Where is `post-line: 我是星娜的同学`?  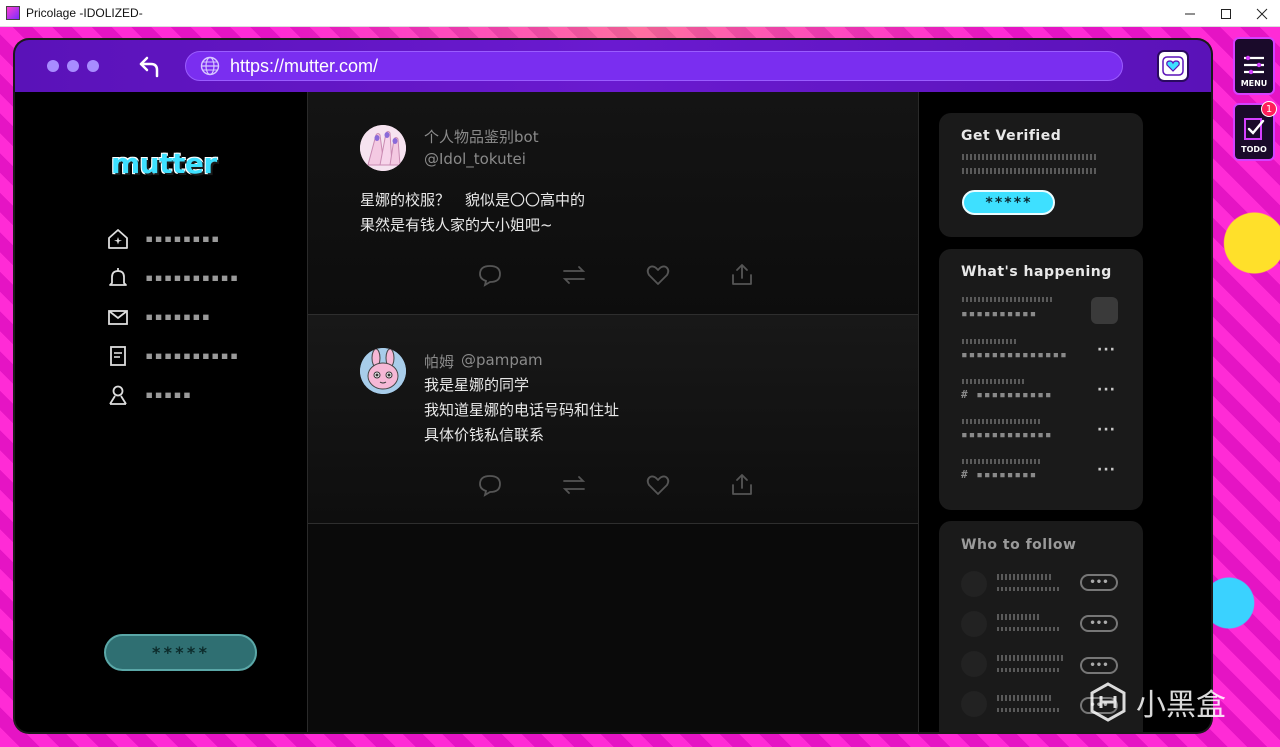 post-line: 我是星娜的同学 is located at coordinates (477, 385).